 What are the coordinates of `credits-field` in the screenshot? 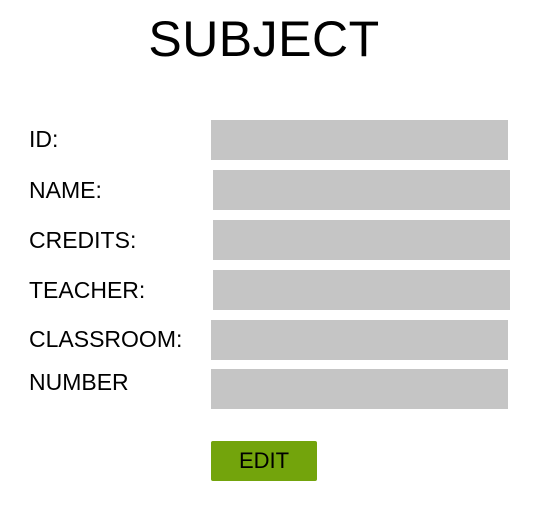 It's located at (361, 240).